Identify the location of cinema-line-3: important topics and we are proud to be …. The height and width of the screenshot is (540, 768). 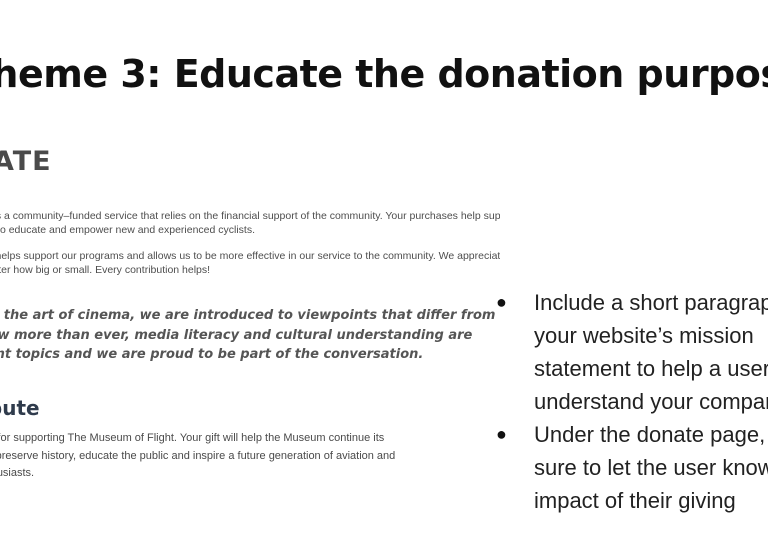
(212, 354).